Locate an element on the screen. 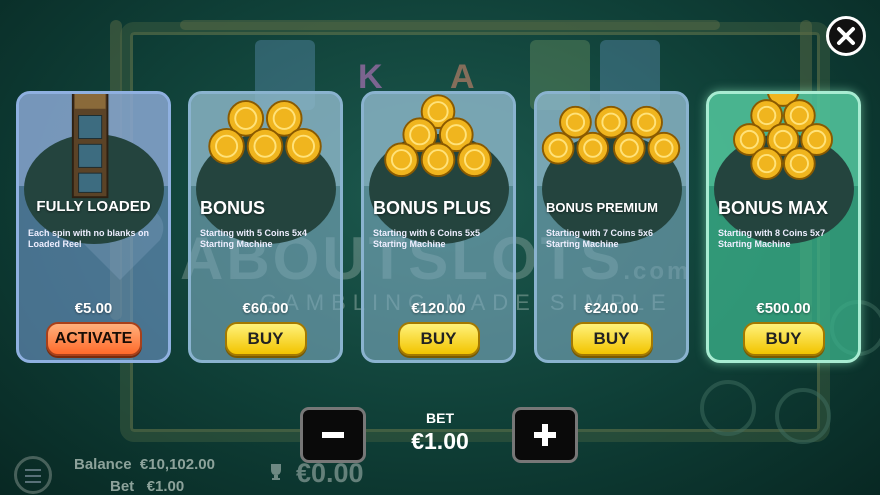 Image resolution: width=880 pixels, height=495 pixels. bet-value: €1.00 is located at coordinates (440, 441).